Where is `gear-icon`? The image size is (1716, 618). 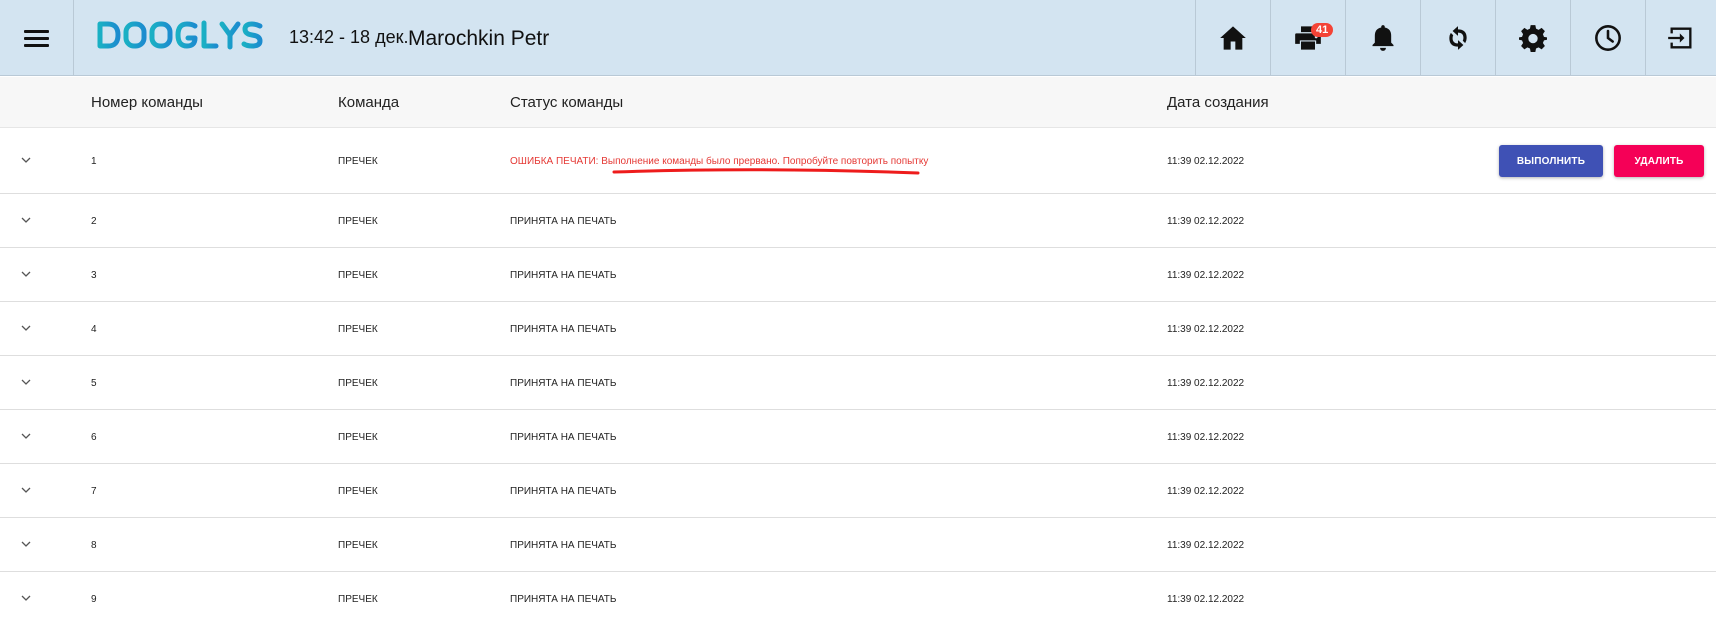 gear-icon is located at coordinates (1533, 38).